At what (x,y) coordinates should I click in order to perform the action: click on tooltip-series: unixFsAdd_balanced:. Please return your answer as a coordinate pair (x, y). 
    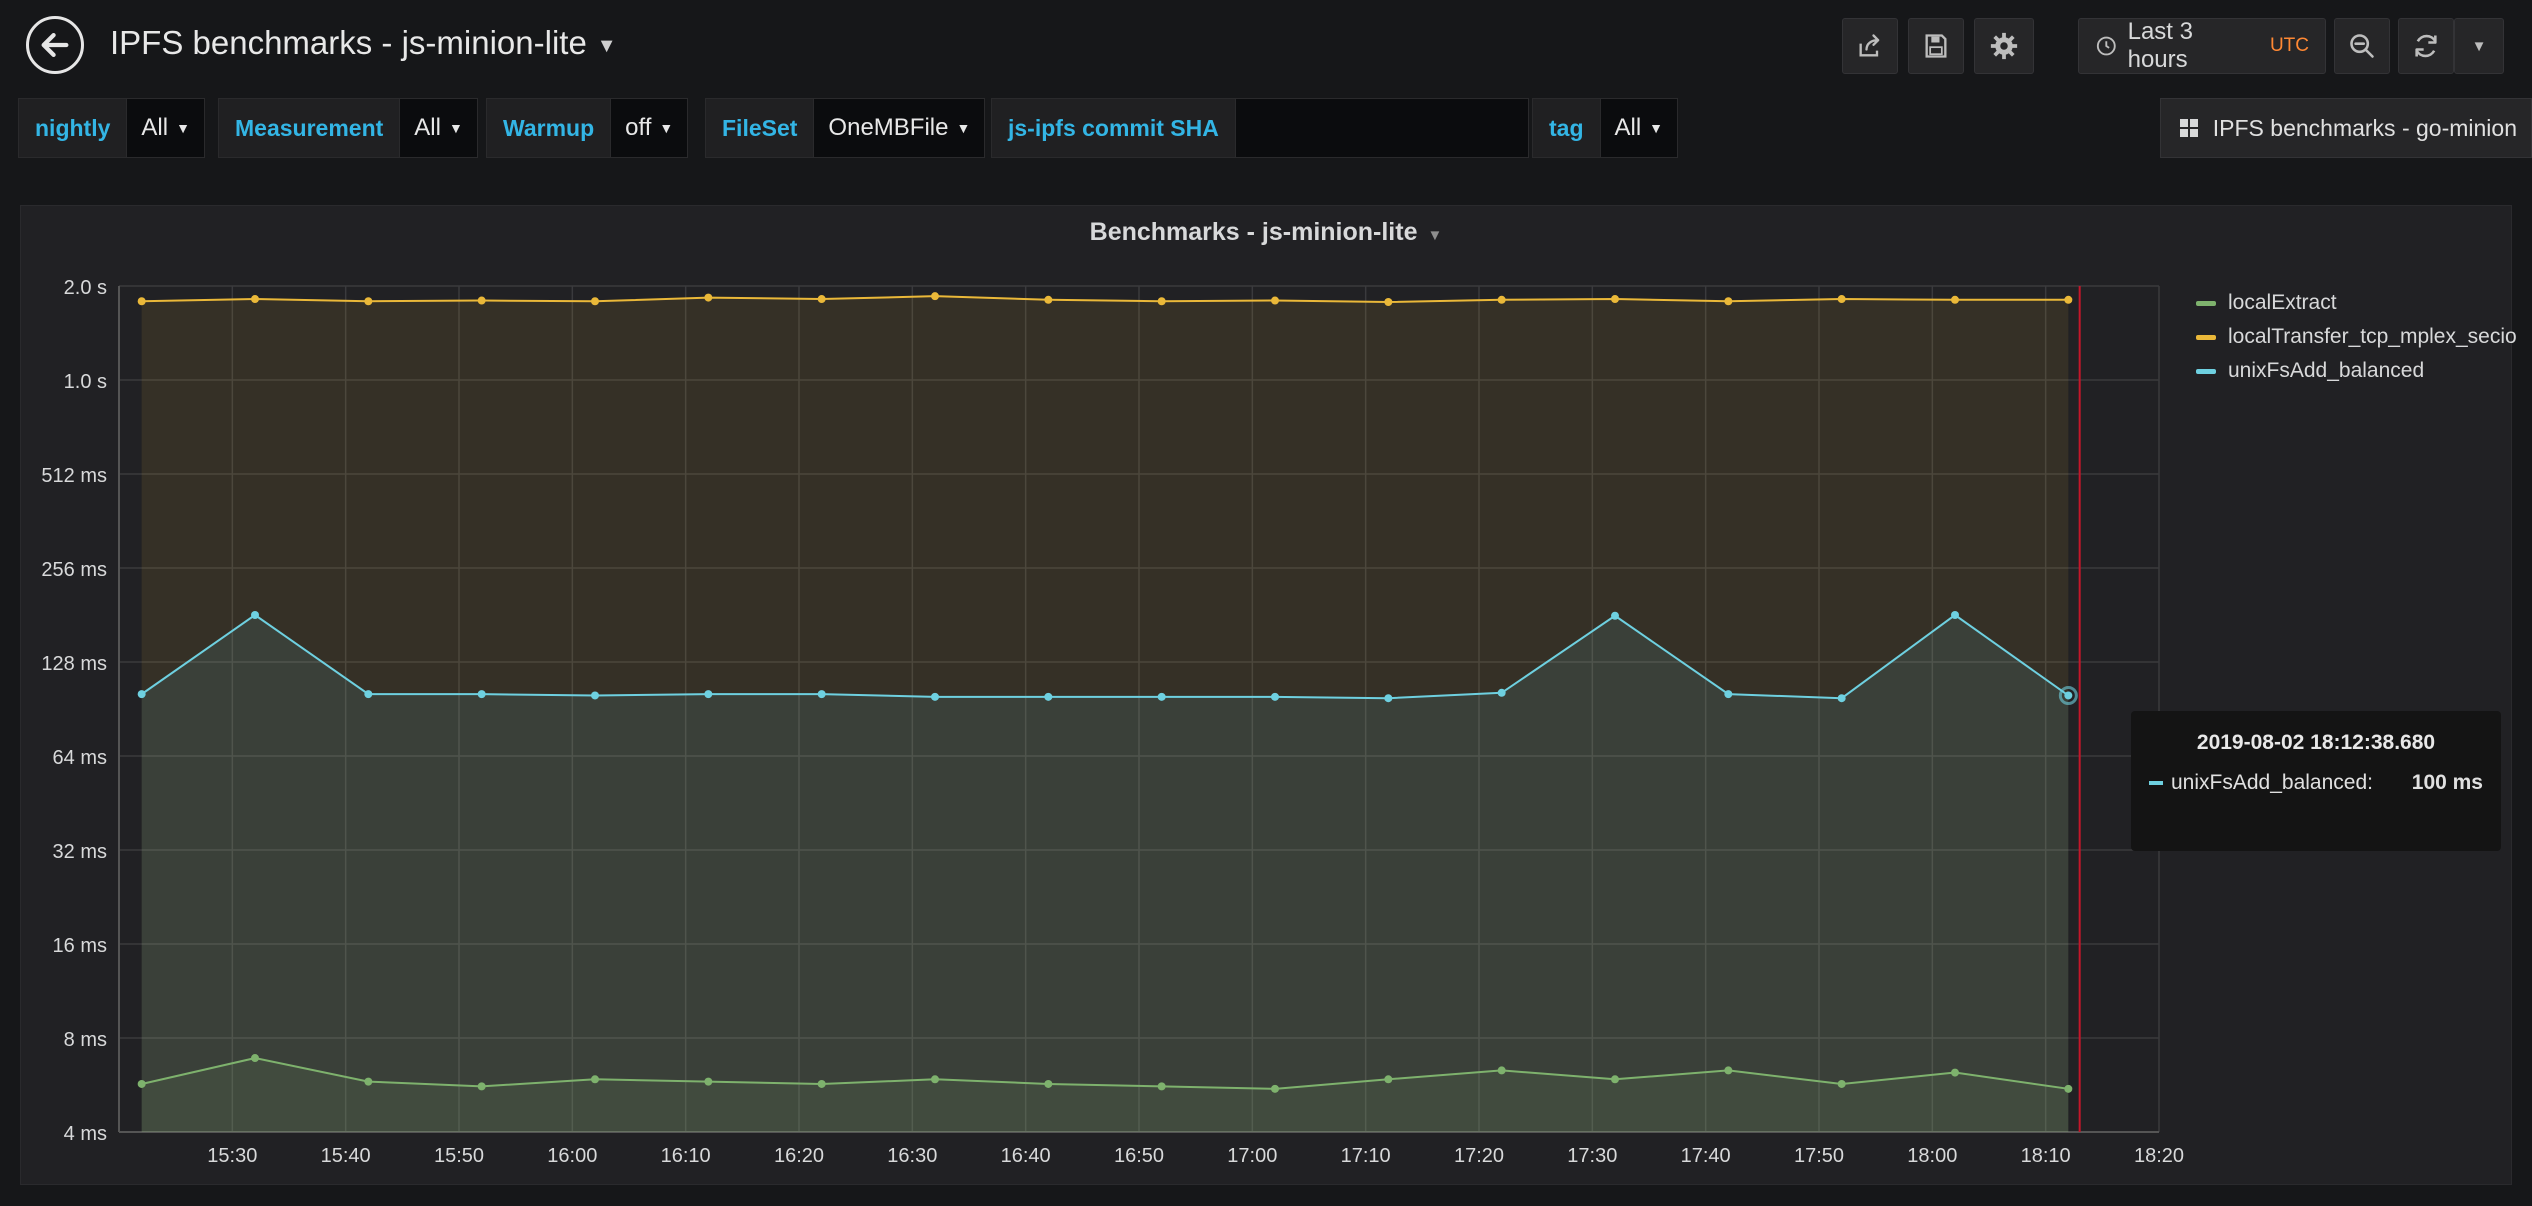
    Looking at the image, I should click on (2272, 782).